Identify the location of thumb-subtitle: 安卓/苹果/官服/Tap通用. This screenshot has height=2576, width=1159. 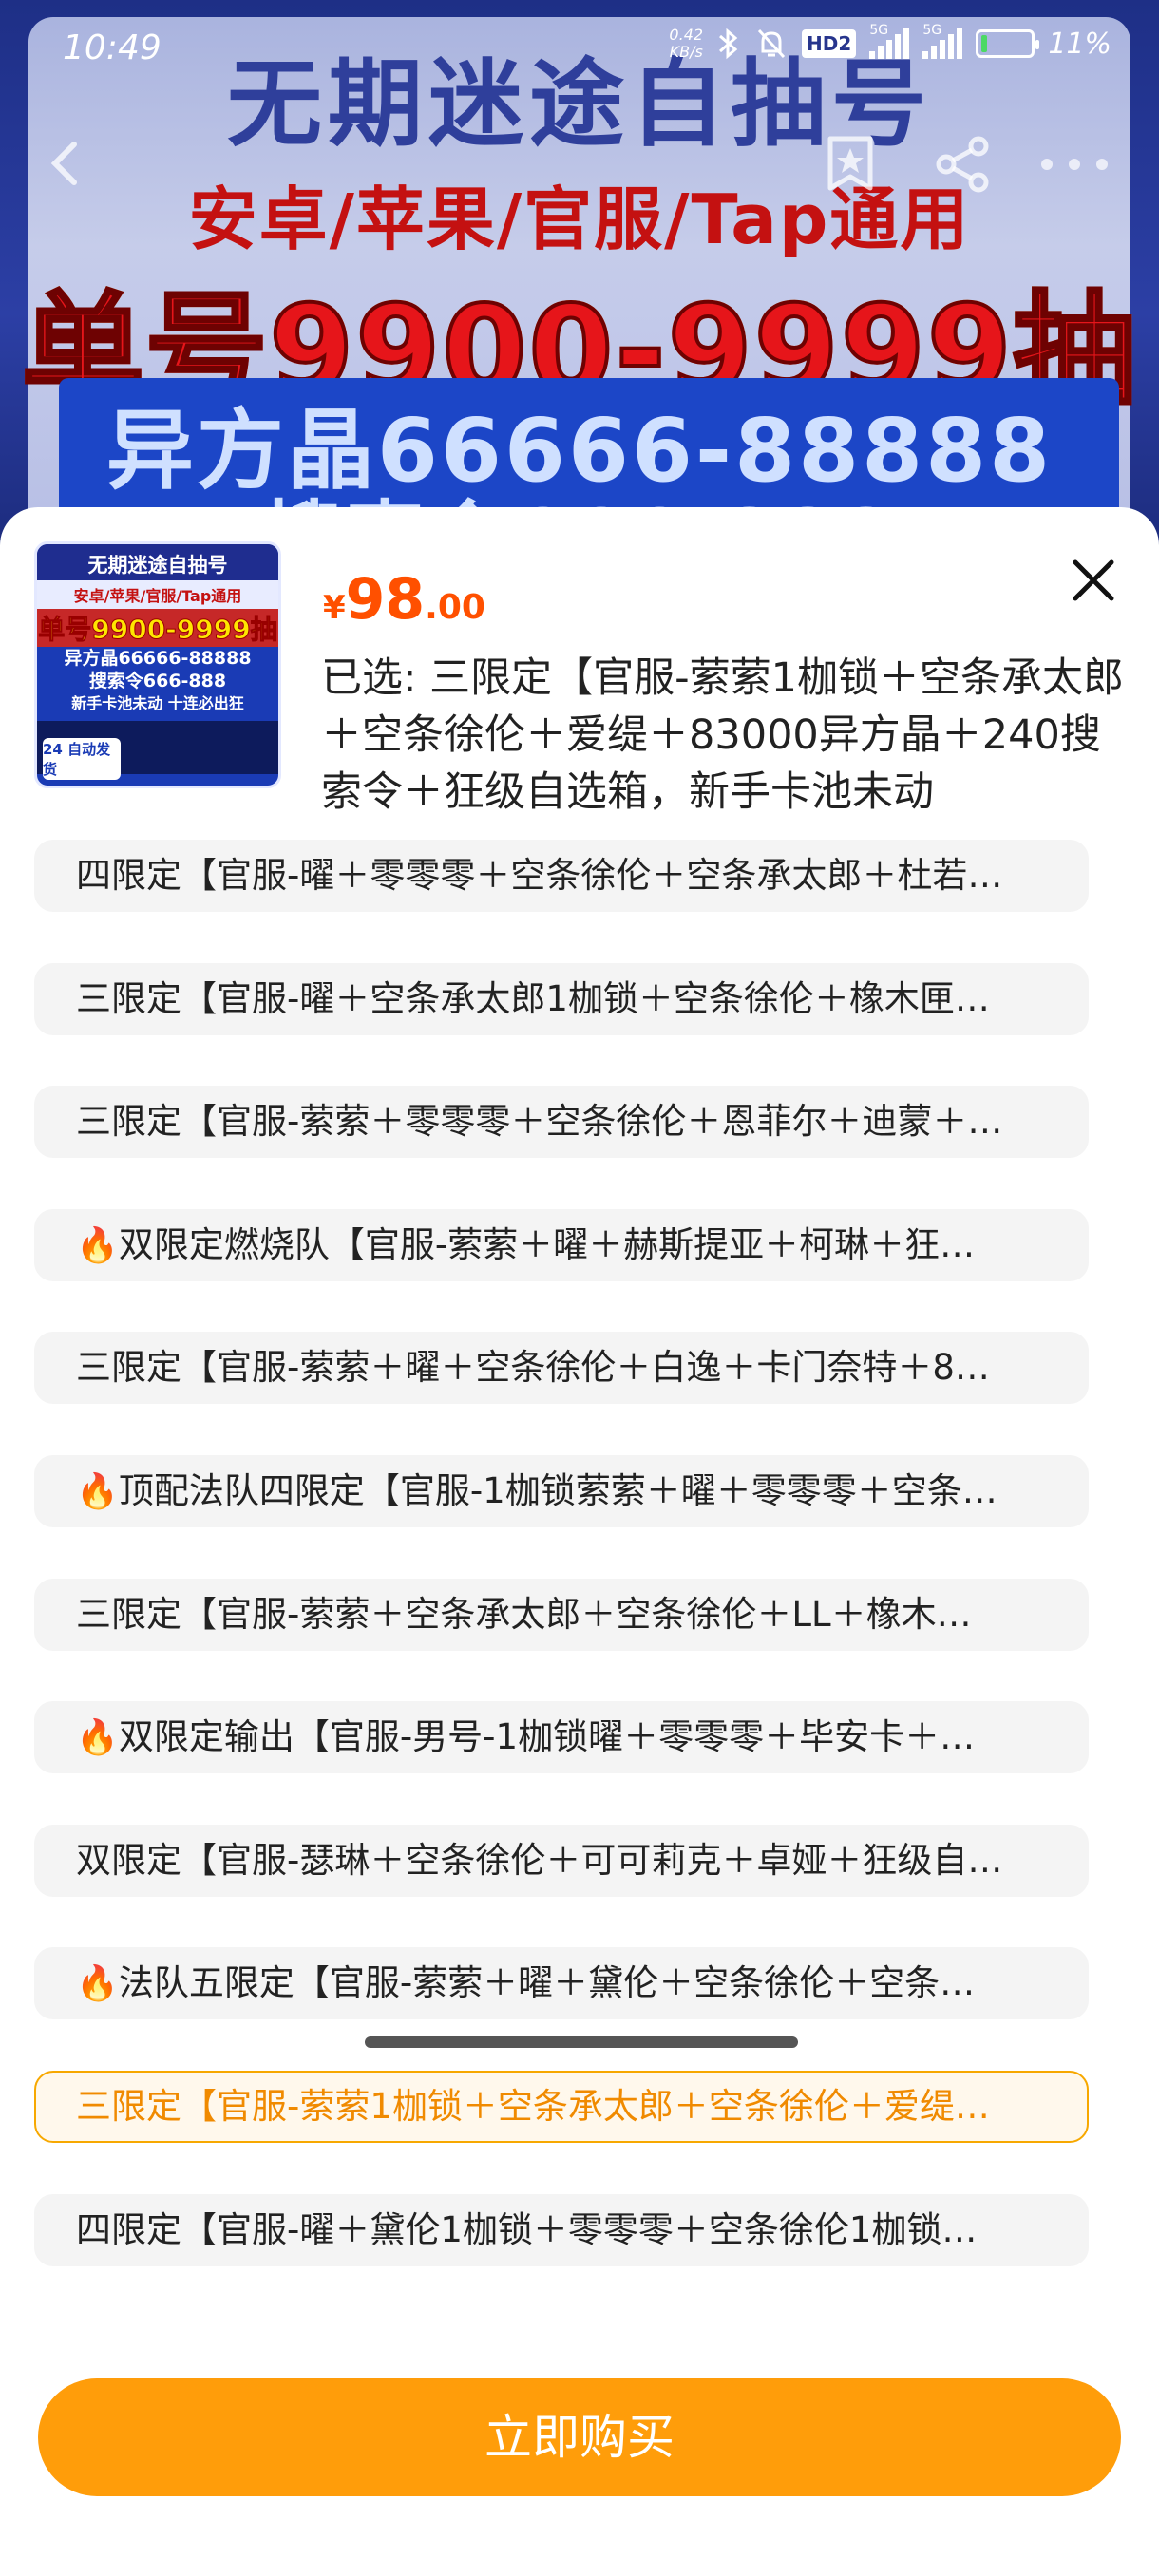
(157, 594).